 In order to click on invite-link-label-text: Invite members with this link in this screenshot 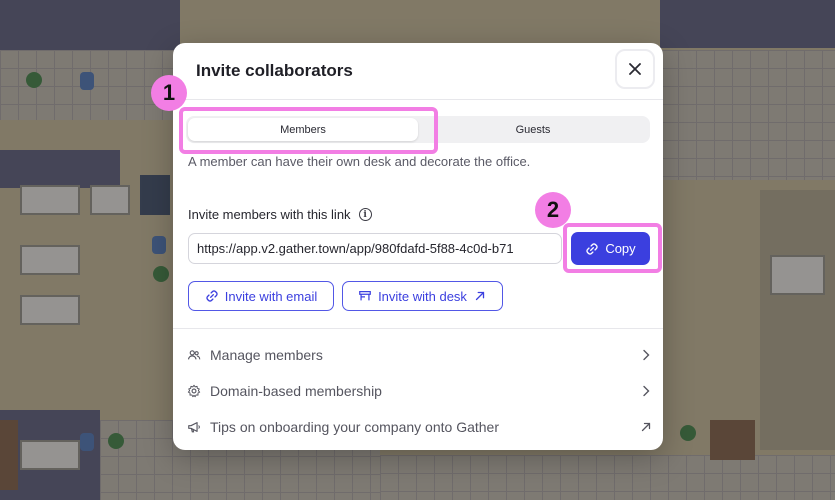, I will do `click(269, 214)`.